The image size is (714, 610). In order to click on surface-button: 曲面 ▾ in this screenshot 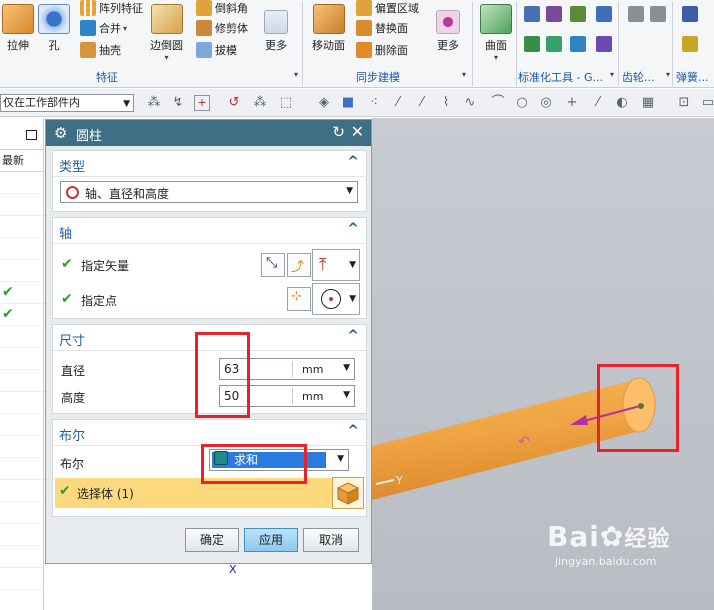, I will do `click(496, 33)`.